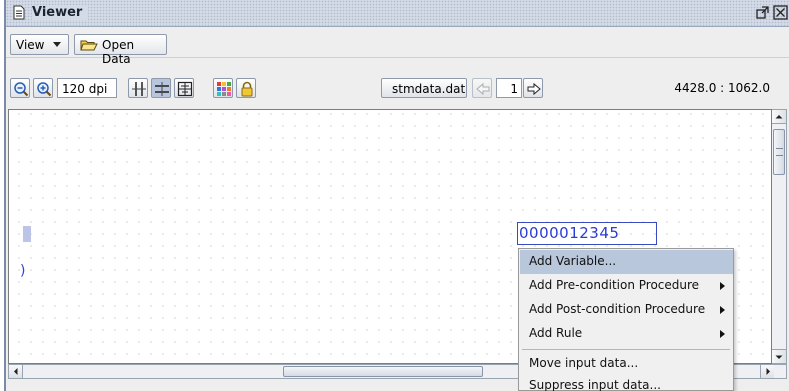 This screenshot has height=391, width=789. I want to click on previous-page-button, so click(482, 88).